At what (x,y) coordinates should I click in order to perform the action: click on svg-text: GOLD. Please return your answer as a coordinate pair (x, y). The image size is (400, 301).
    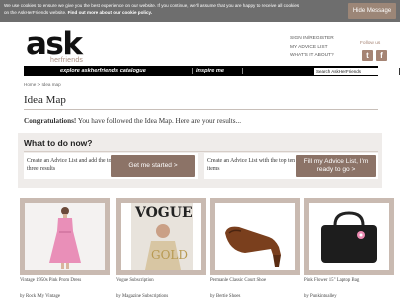
    Looking at the image, I should click on (169, 255).